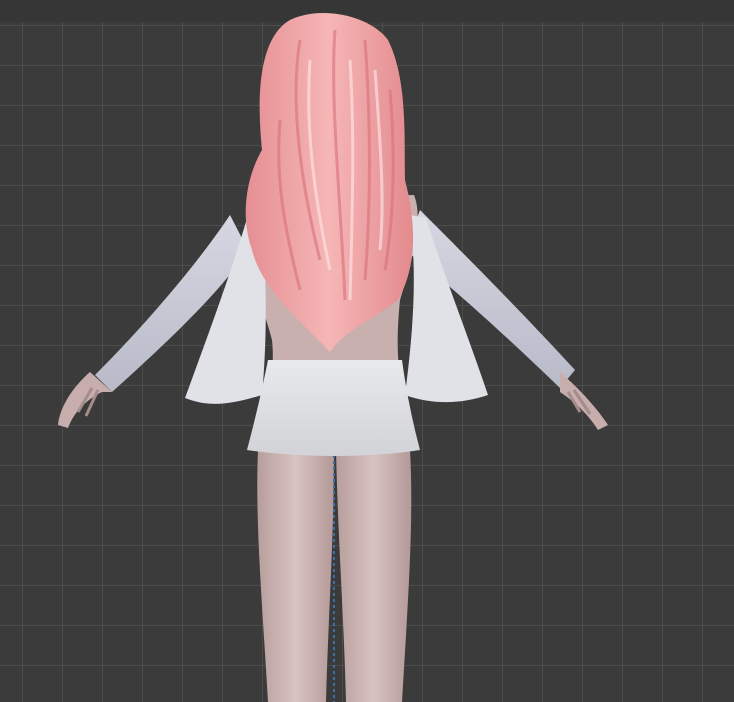 The width and height of the screenshot is (734, 702). I want to click on skirt, so click(333, 408).